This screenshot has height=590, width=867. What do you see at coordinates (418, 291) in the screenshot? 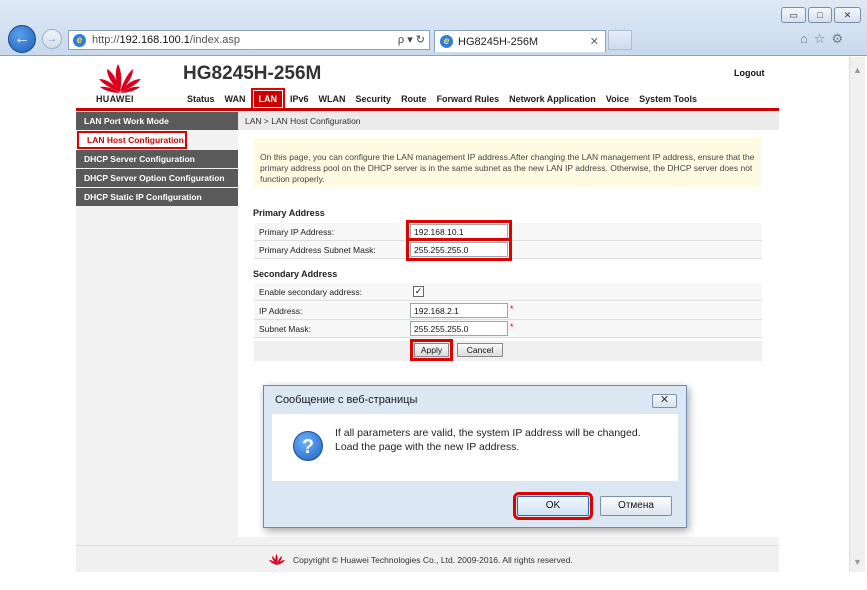
I see `enable-secondary-checkbox: ✓` at bounding box center [418, 291].